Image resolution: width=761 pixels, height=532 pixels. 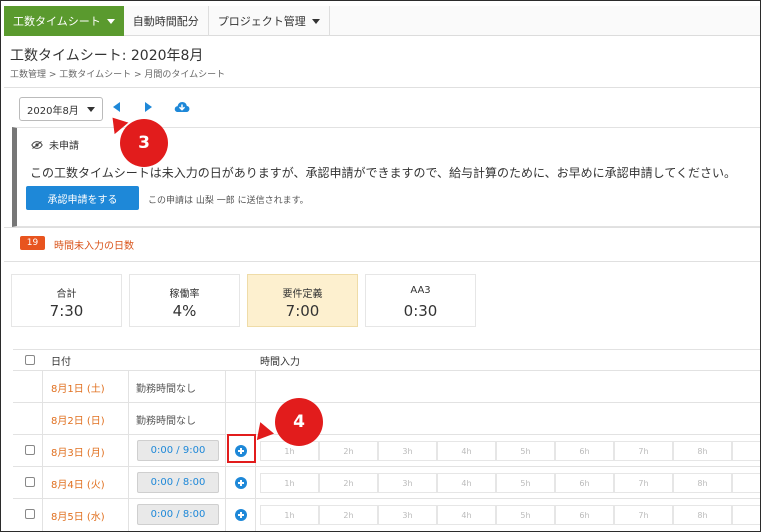 What do you see at coordinates (261, 21) in the screenshot?
I see `tab-project-management-label: プロジェクト管理` at bounding box center [261, 21].